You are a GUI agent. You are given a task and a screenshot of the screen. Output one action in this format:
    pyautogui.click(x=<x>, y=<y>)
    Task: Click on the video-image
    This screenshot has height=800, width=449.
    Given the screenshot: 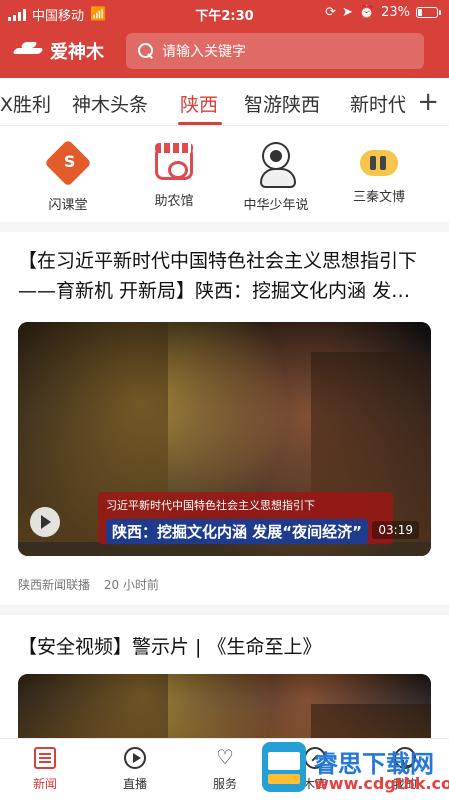 What is the action you would take?
    pyautogui.click(x=224, y=706)
    